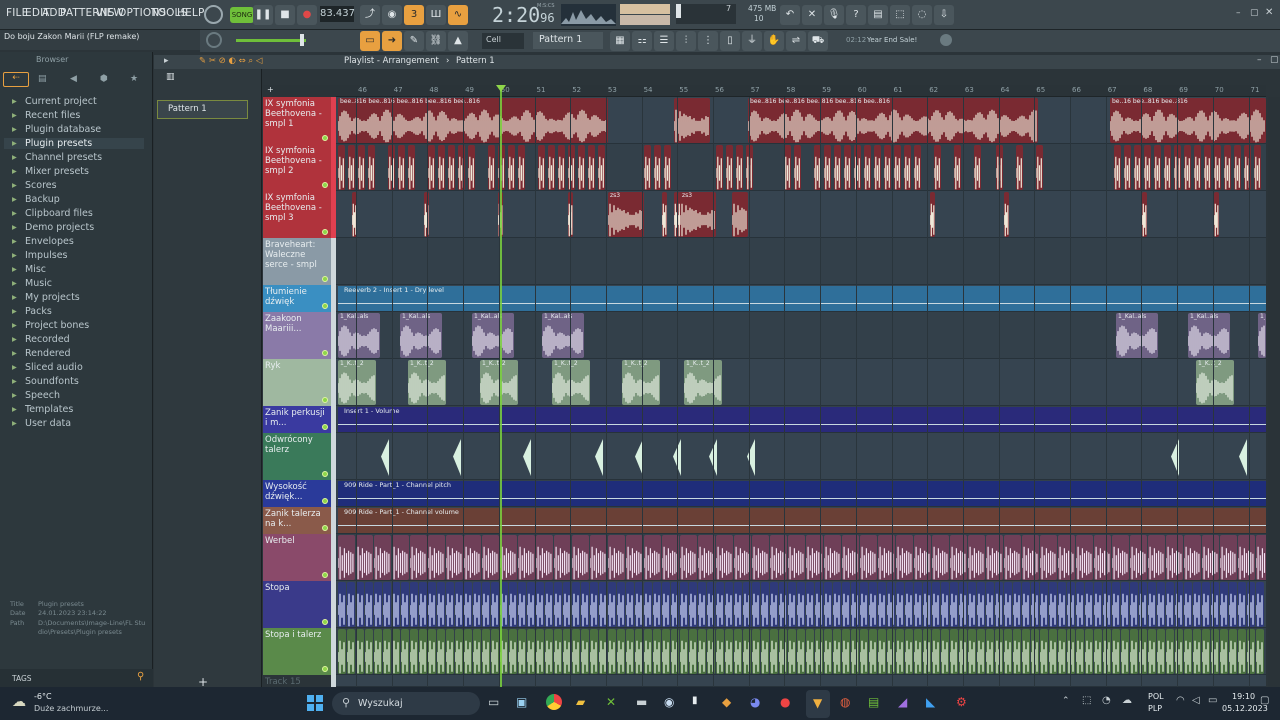 This screenshot has height=720, width=1280. What do you see at coordinates (297, 681) in the screenshot?
I see `track-header: Track 15` at bounding box center [297, 681].